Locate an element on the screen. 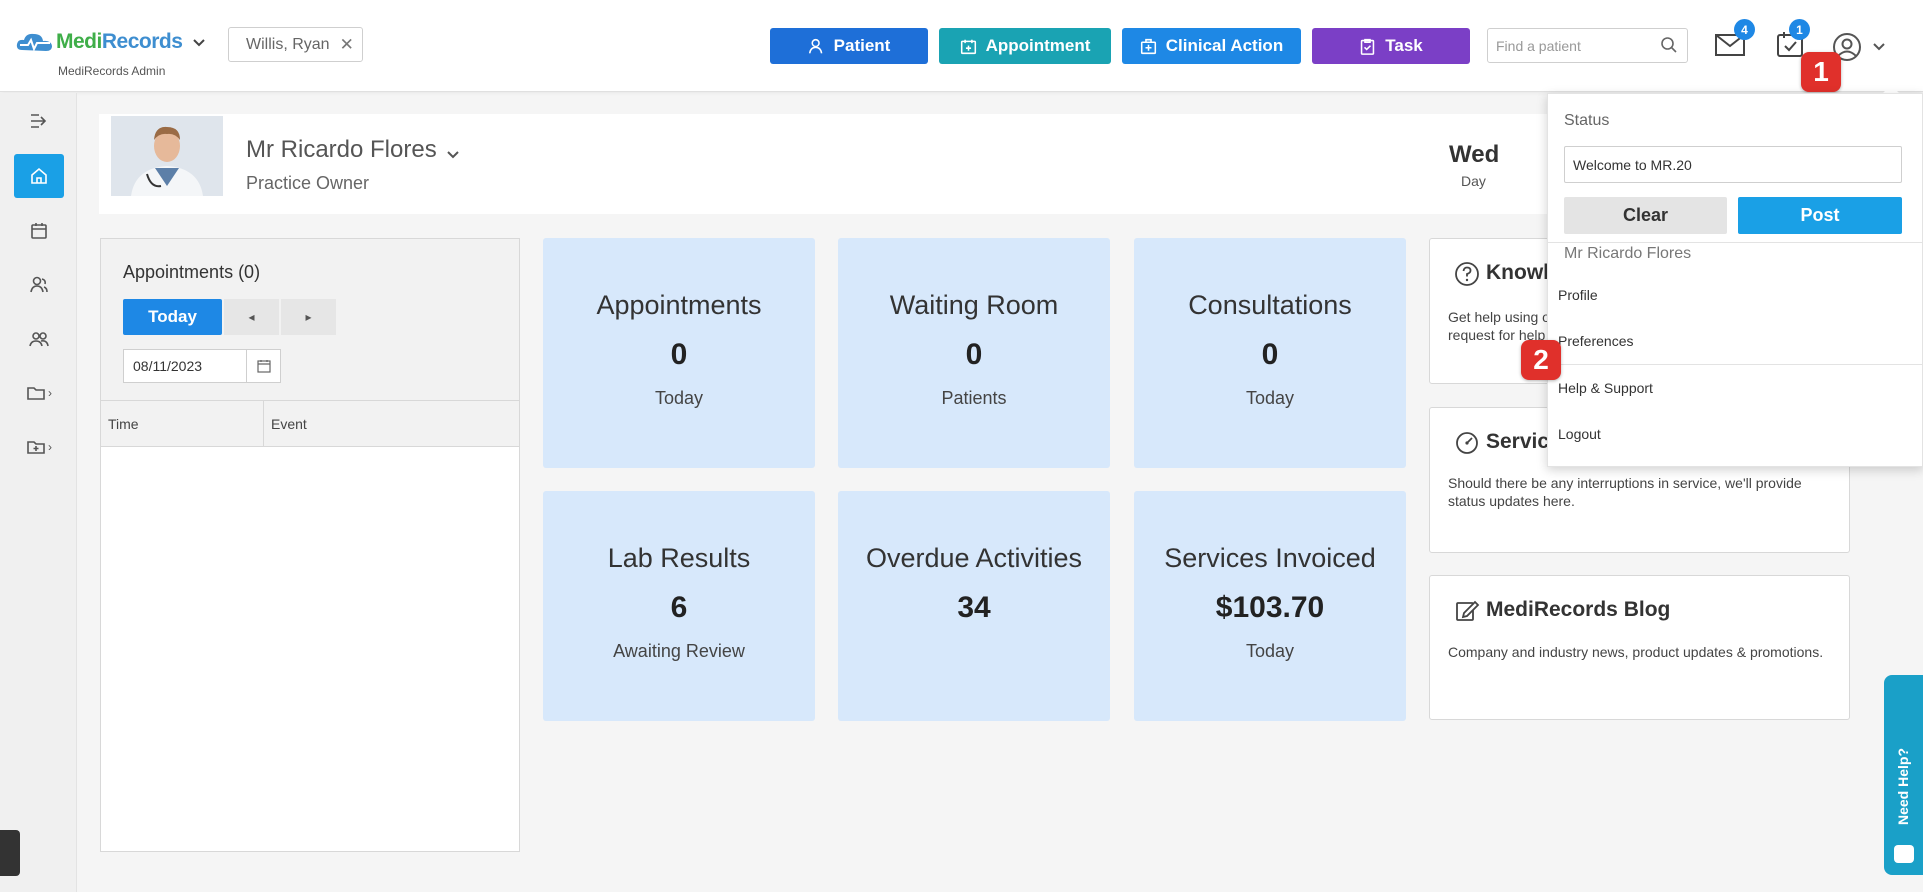  medirecords-logo: MediRecords is located at coordinates (98, 42).